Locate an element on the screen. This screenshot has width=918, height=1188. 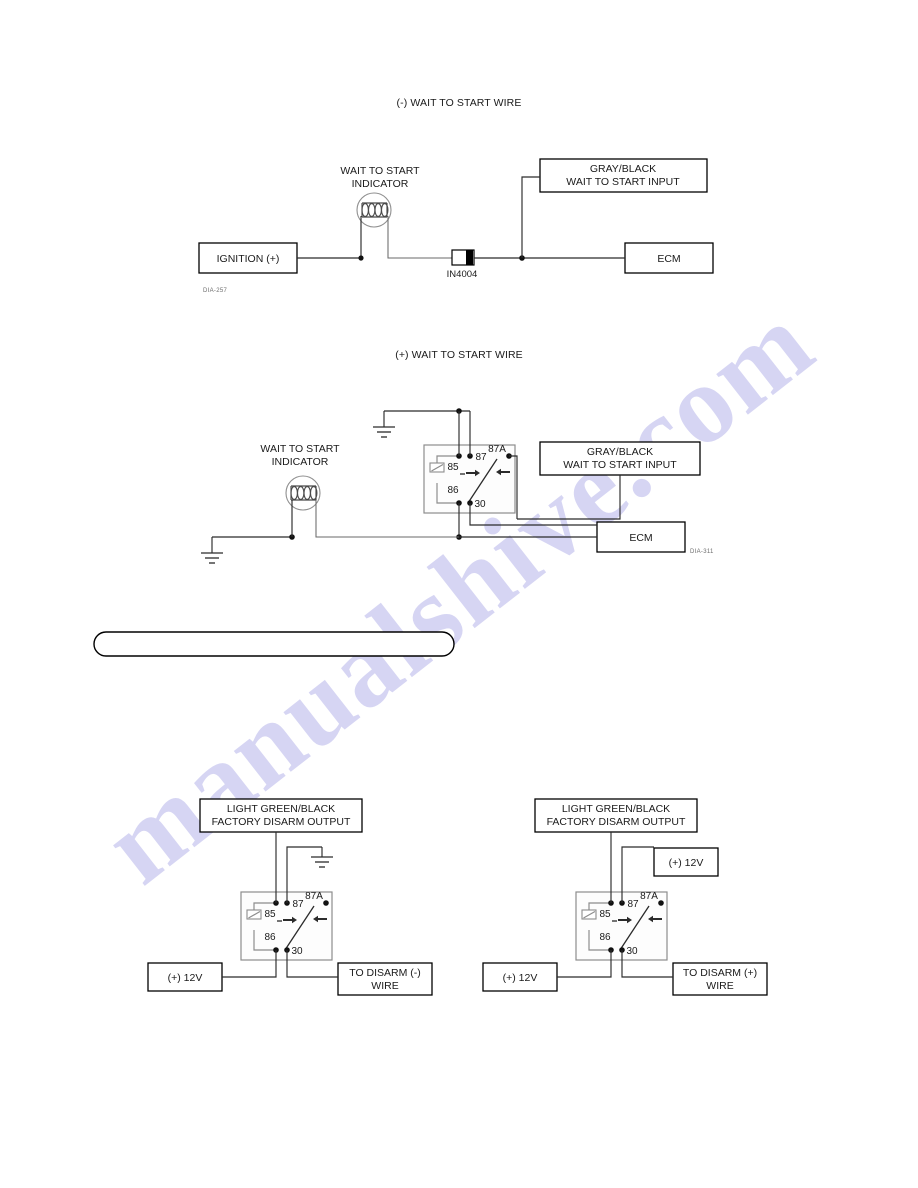
wait-to-start-input-2-line1: GRAY/BLACK is located at coordinates (620, 452).